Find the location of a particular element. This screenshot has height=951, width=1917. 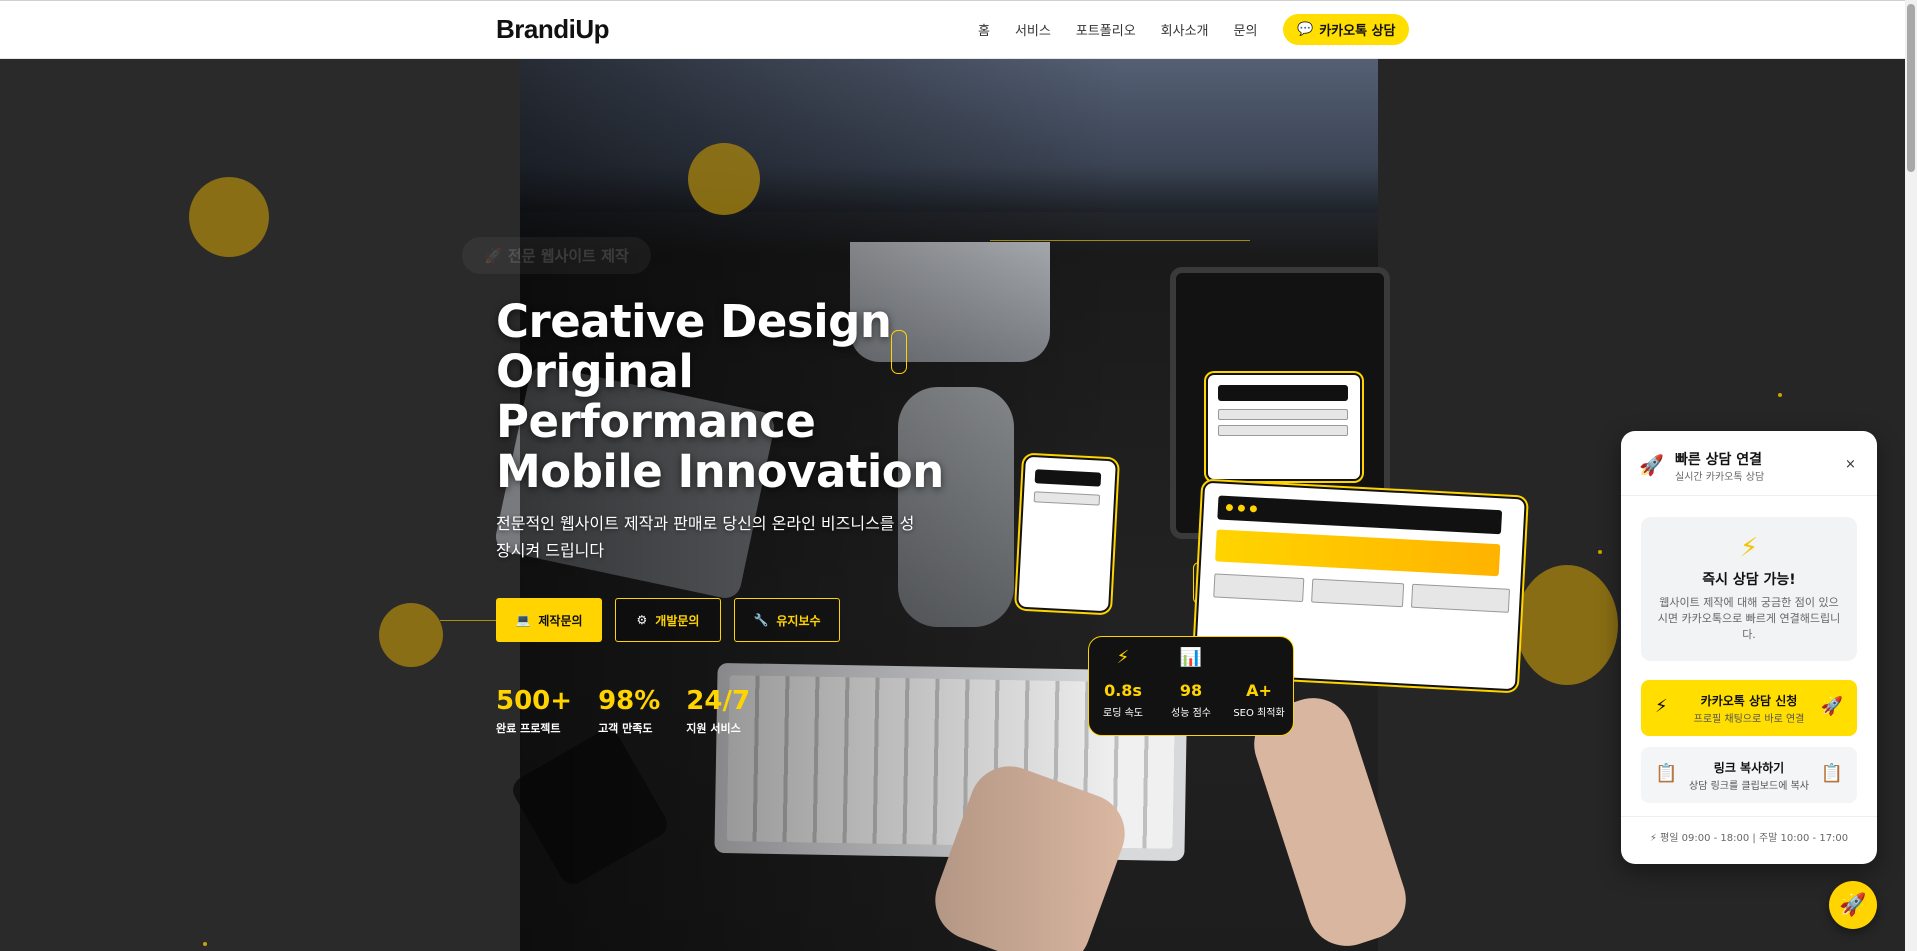

metric-label: 성능 점수 is located at coordinates (1191, 713).